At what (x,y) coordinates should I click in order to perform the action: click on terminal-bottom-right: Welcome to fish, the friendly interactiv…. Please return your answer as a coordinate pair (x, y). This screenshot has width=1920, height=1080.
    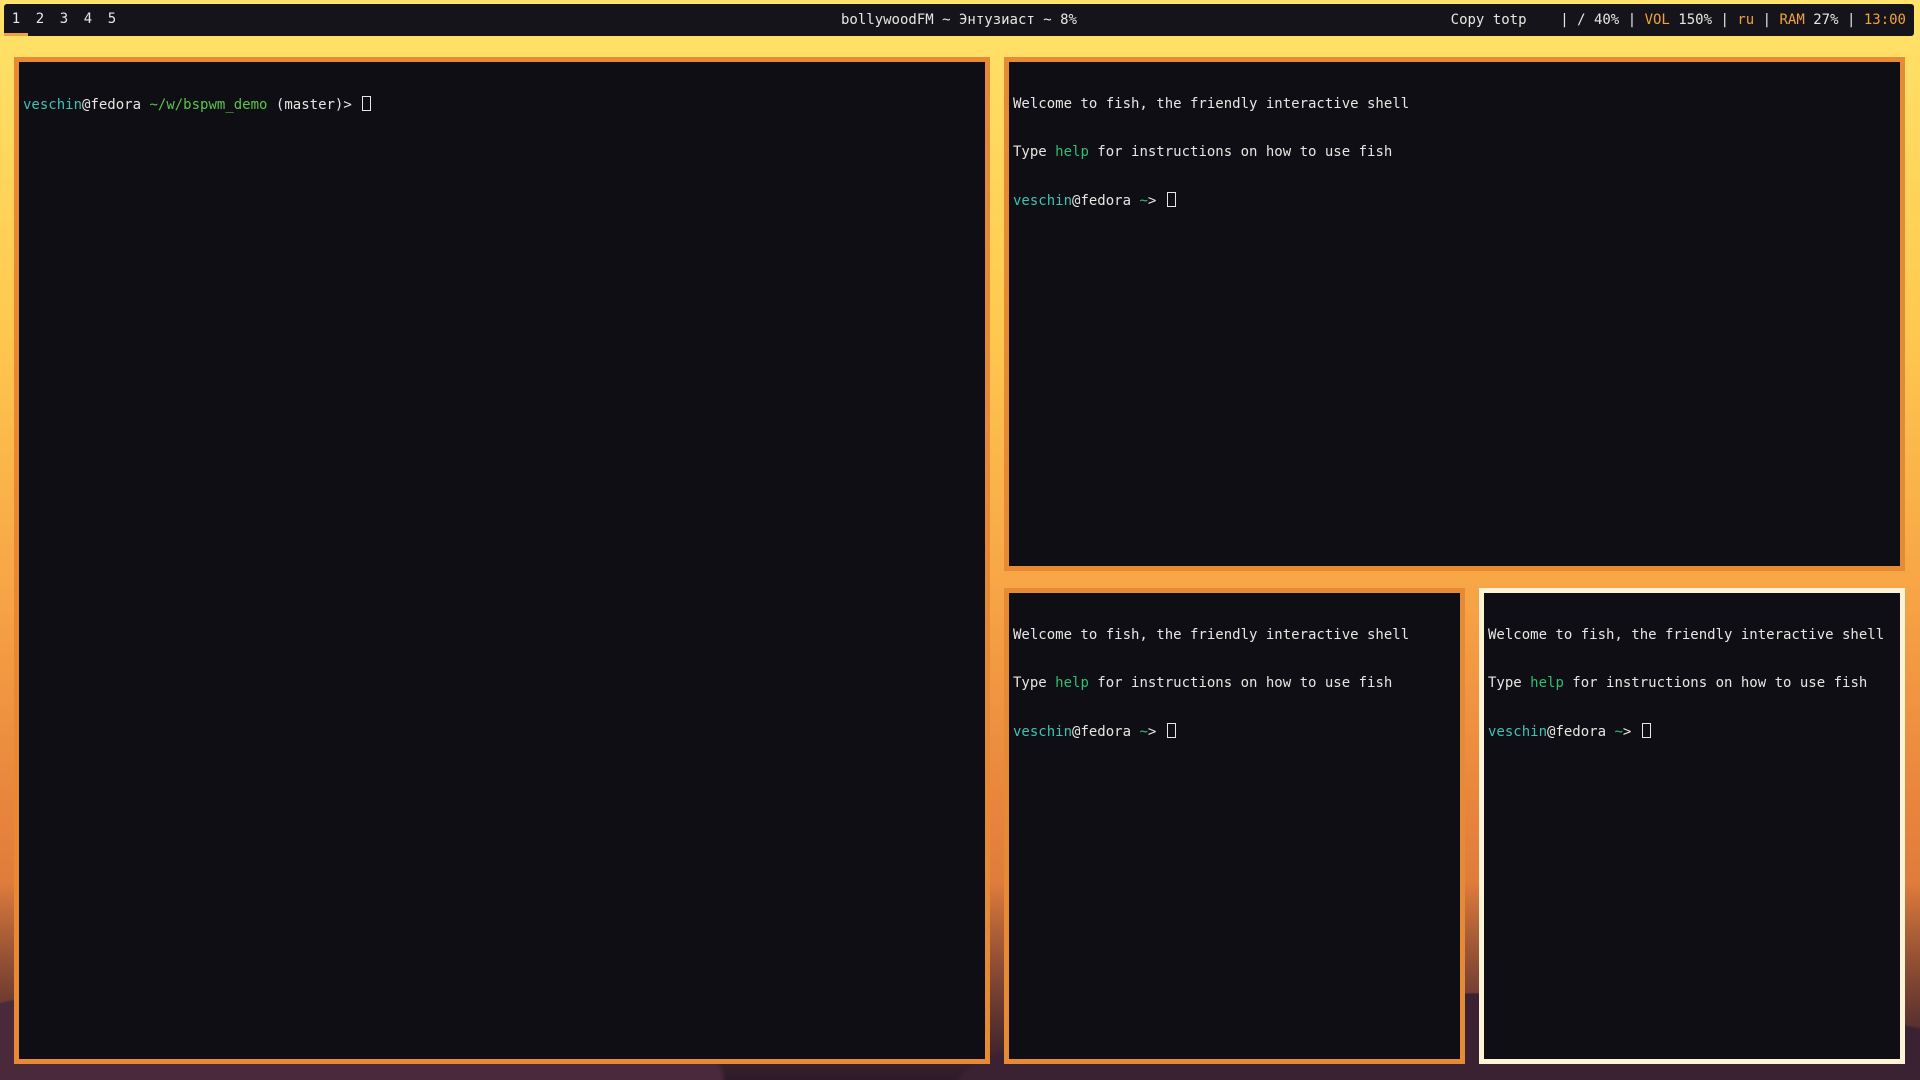
    Looking at the image, I should click on (1692, 826).